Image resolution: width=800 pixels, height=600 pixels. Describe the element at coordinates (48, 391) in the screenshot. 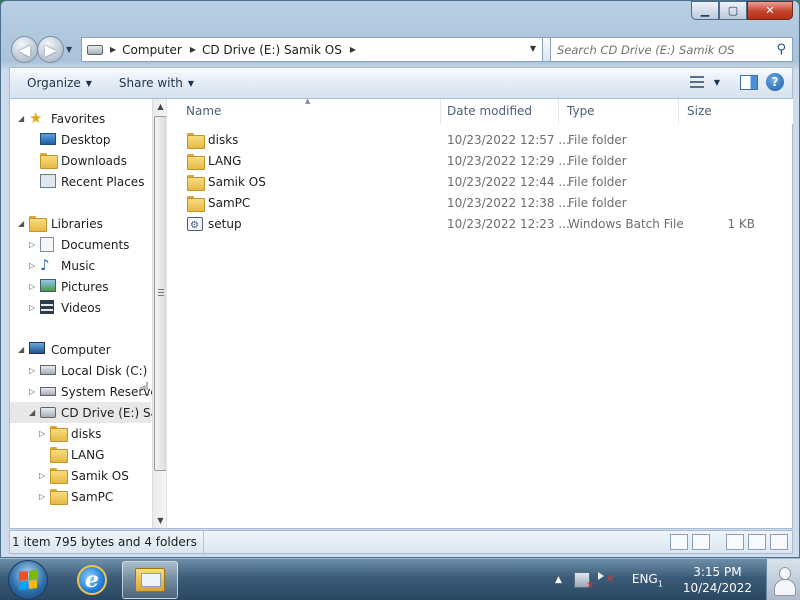

I see `hard-disk-icon` at that location.